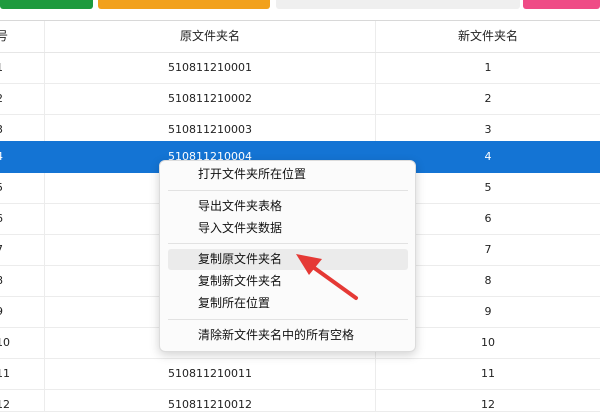 This screenshot has width=600, height=420. I want to click on row-index: 10, so click(5, 342).